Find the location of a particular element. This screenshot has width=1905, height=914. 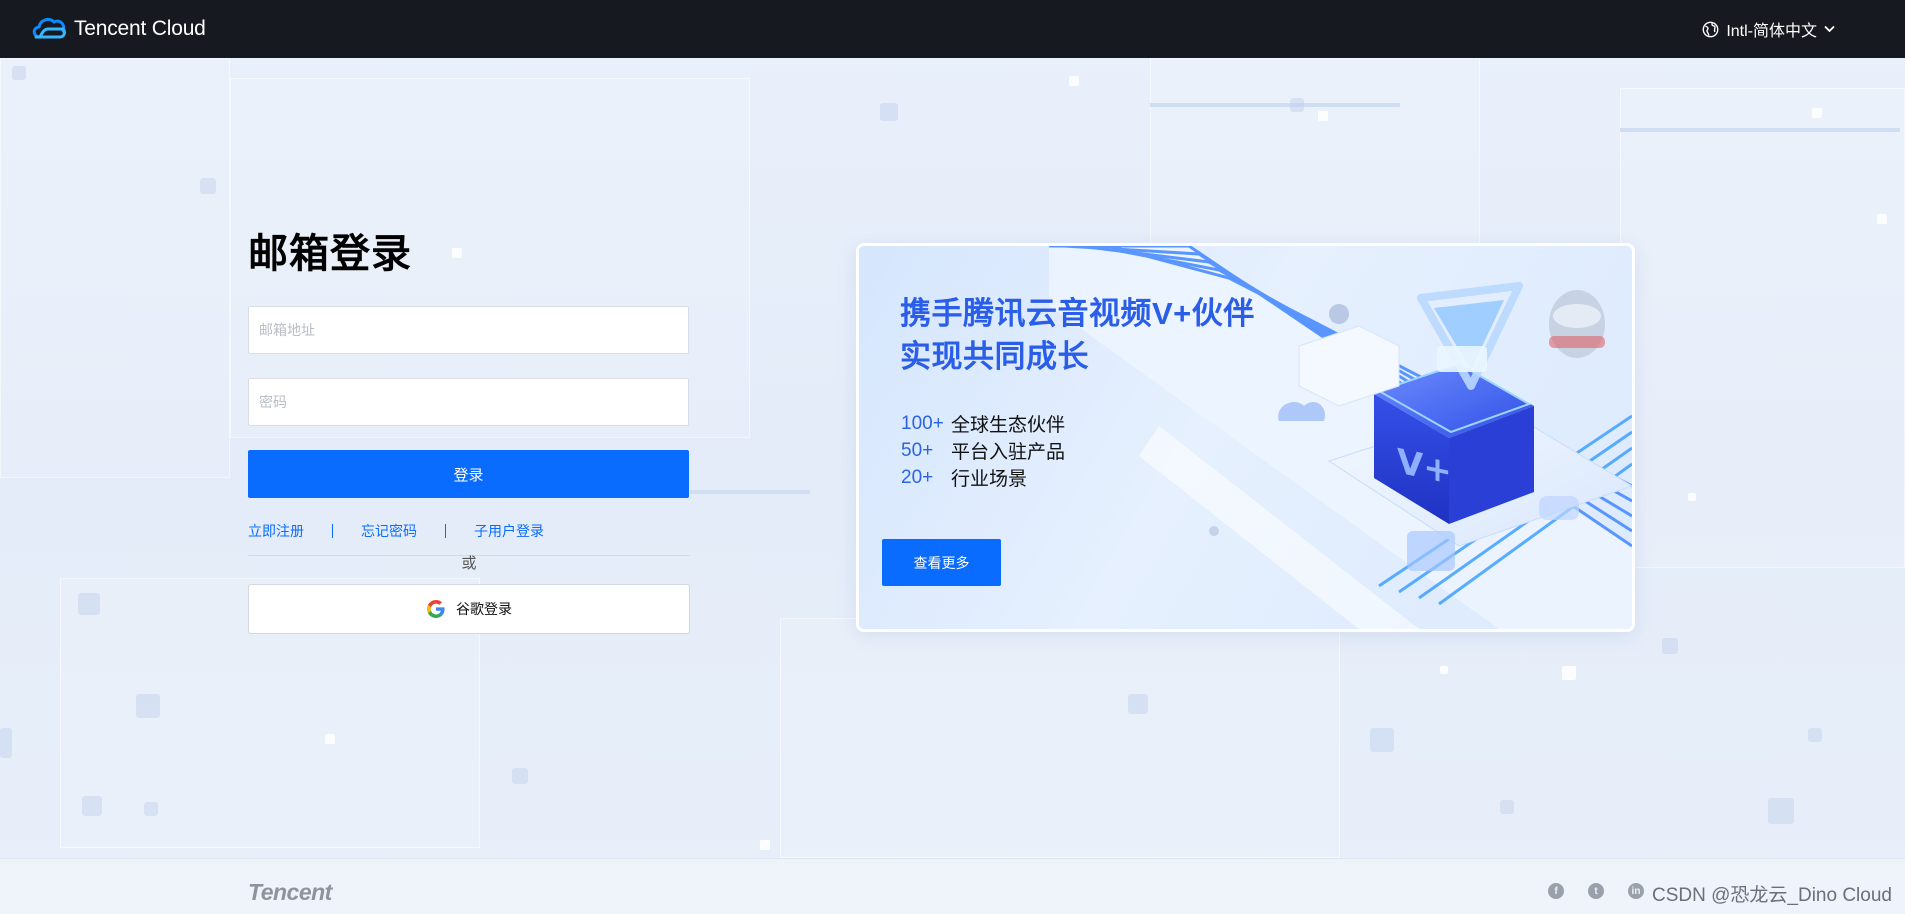

stat-number: 100+ is located at coordinates (922, 423).